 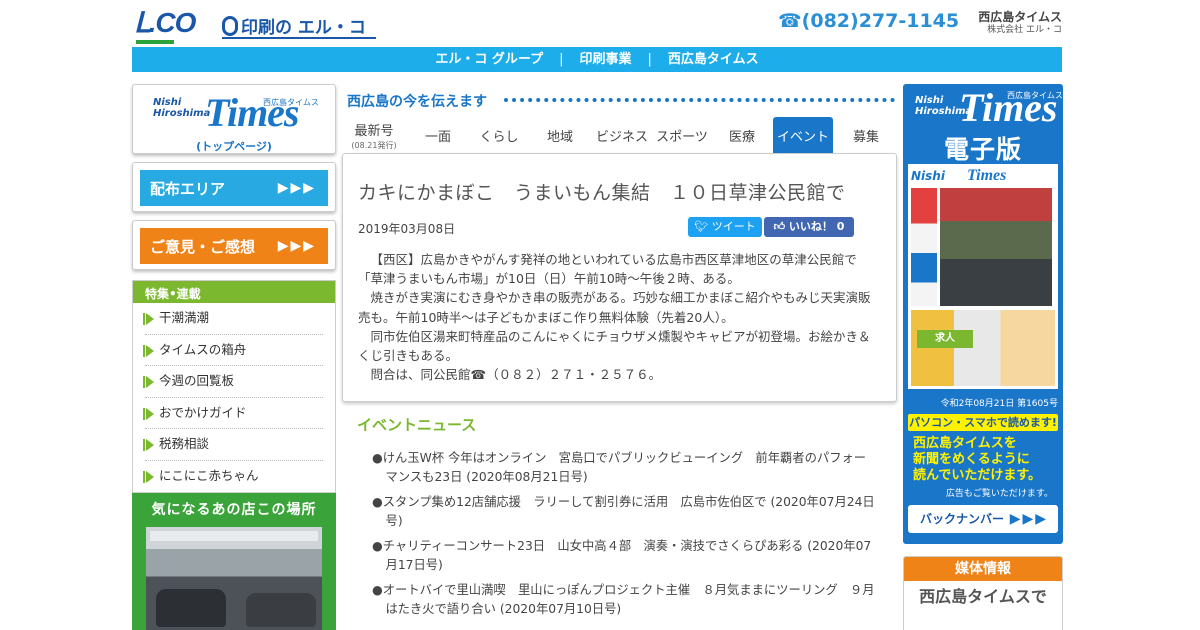 I want to click on nav-lco-group: エル・コ グループ, so click(x=489, y=59).